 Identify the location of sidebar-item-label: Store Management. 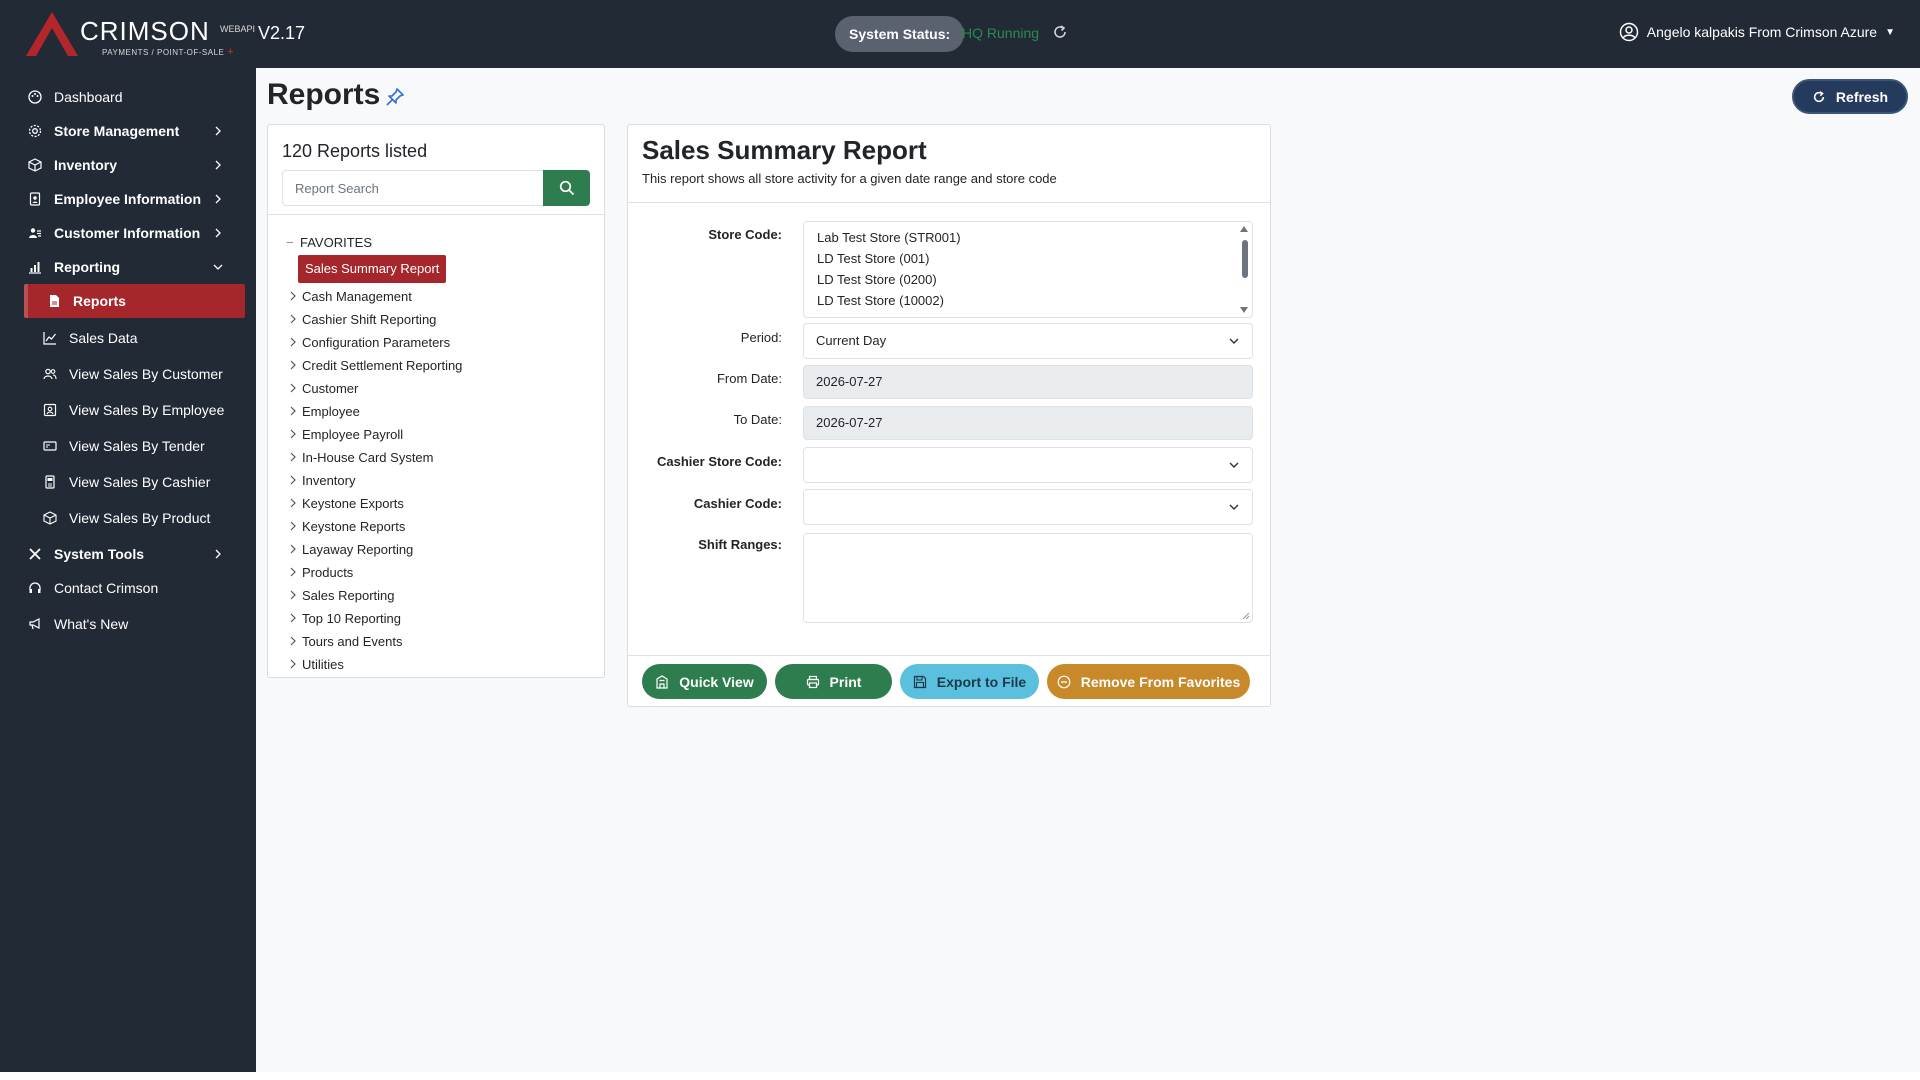
(117, 131).